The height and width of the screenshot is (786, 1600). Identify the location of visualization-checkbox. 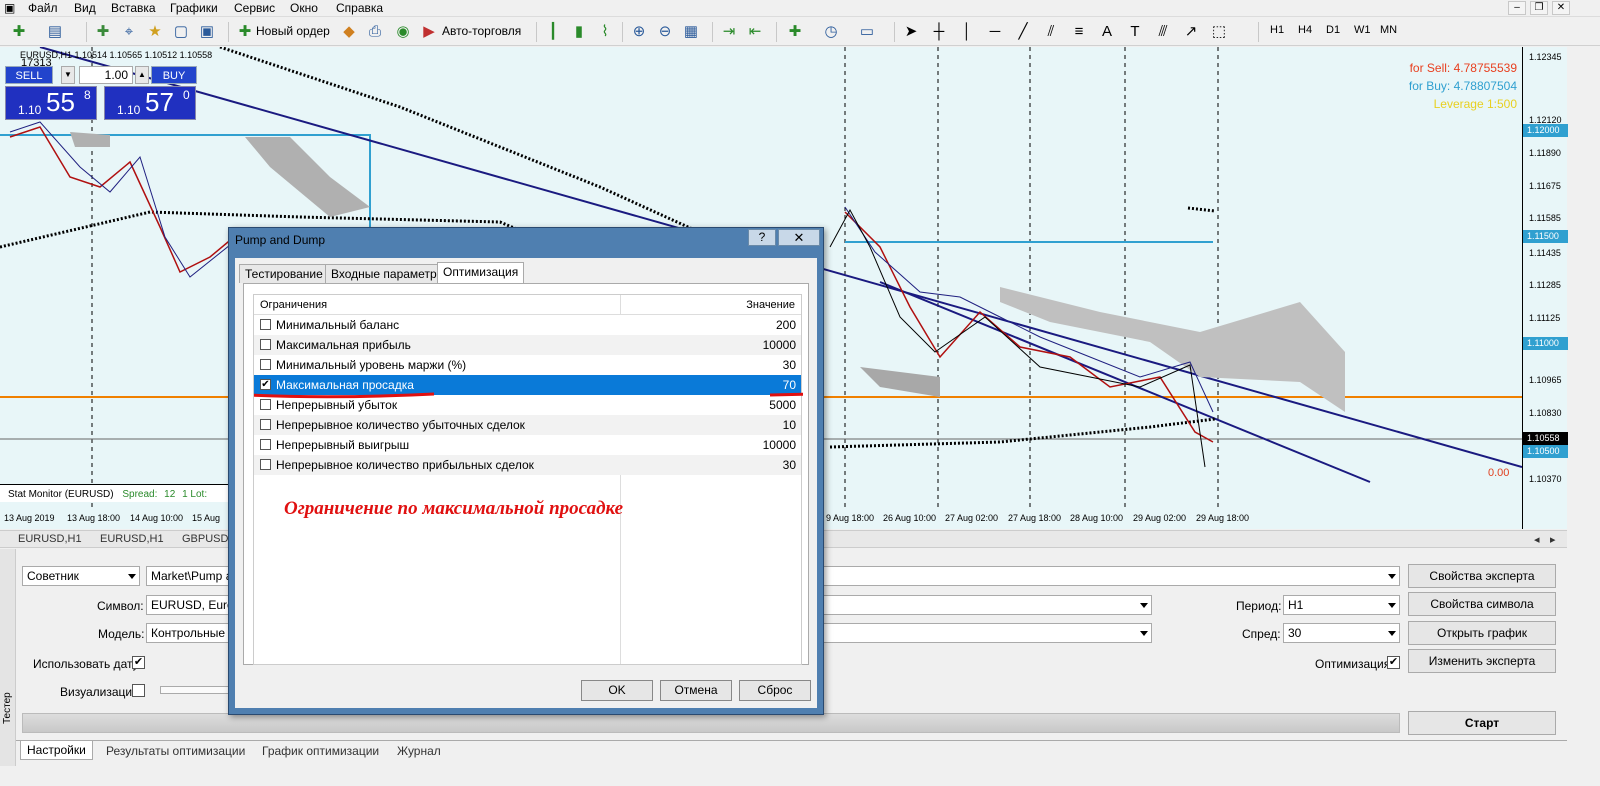
(138, 690).